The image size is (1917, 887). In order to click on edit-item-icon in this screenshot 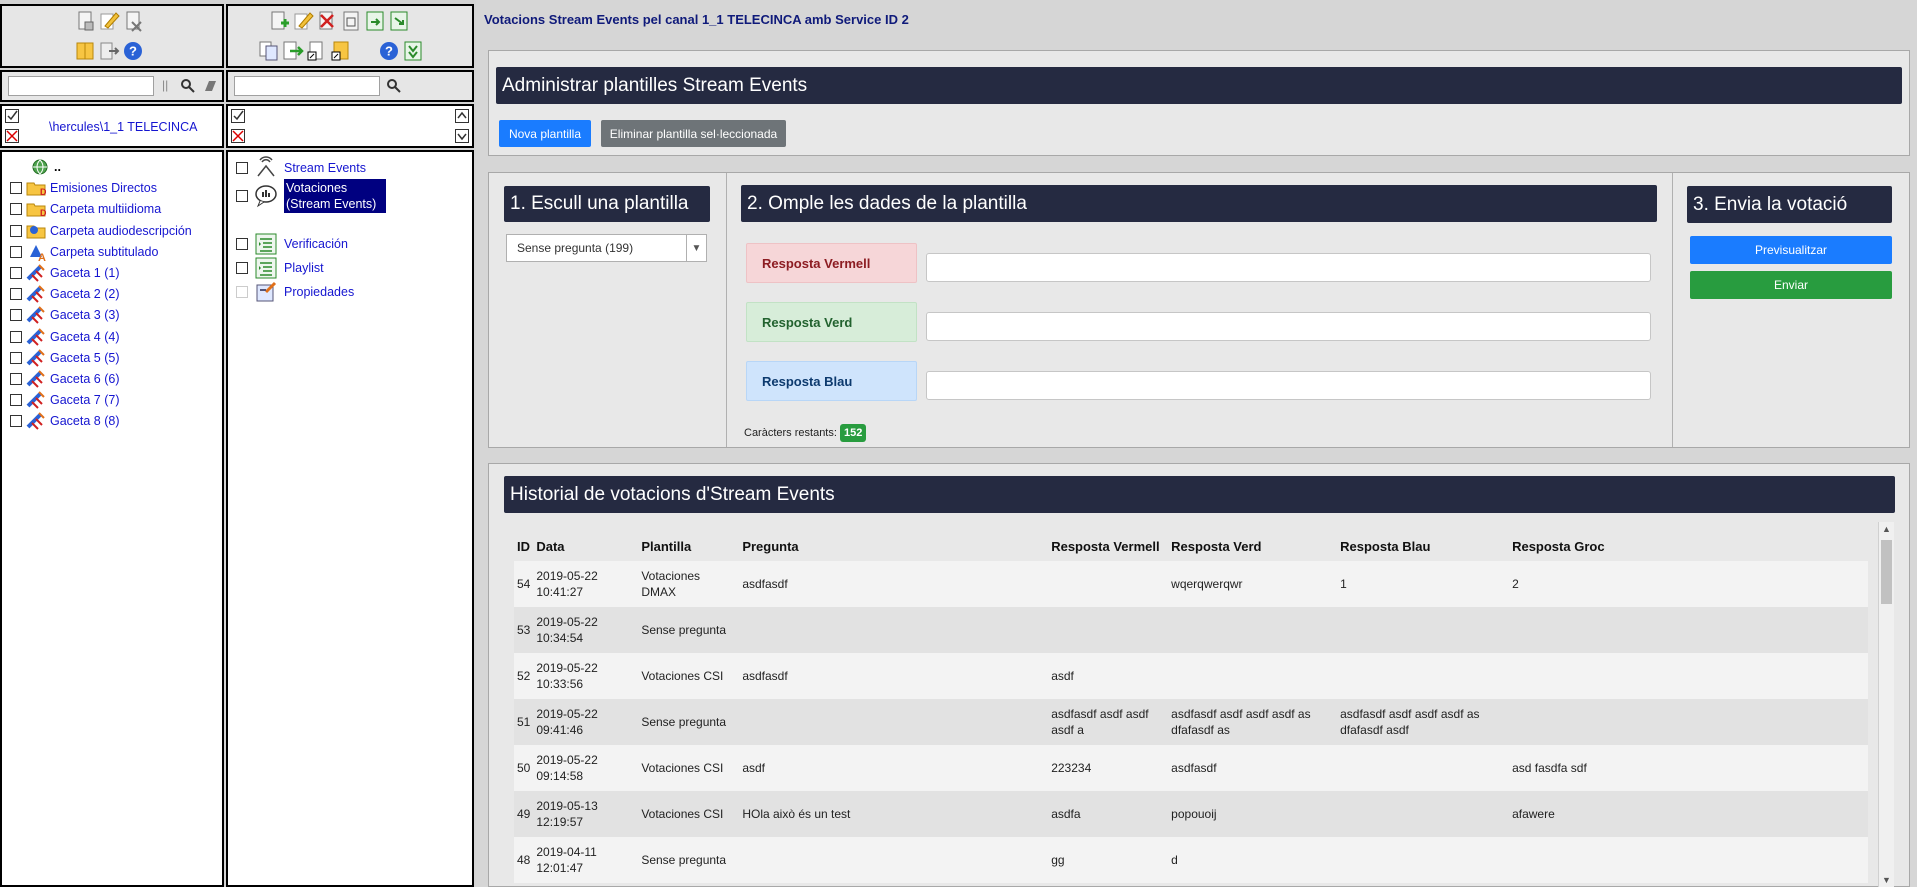, I will do `click(303, 21)`.